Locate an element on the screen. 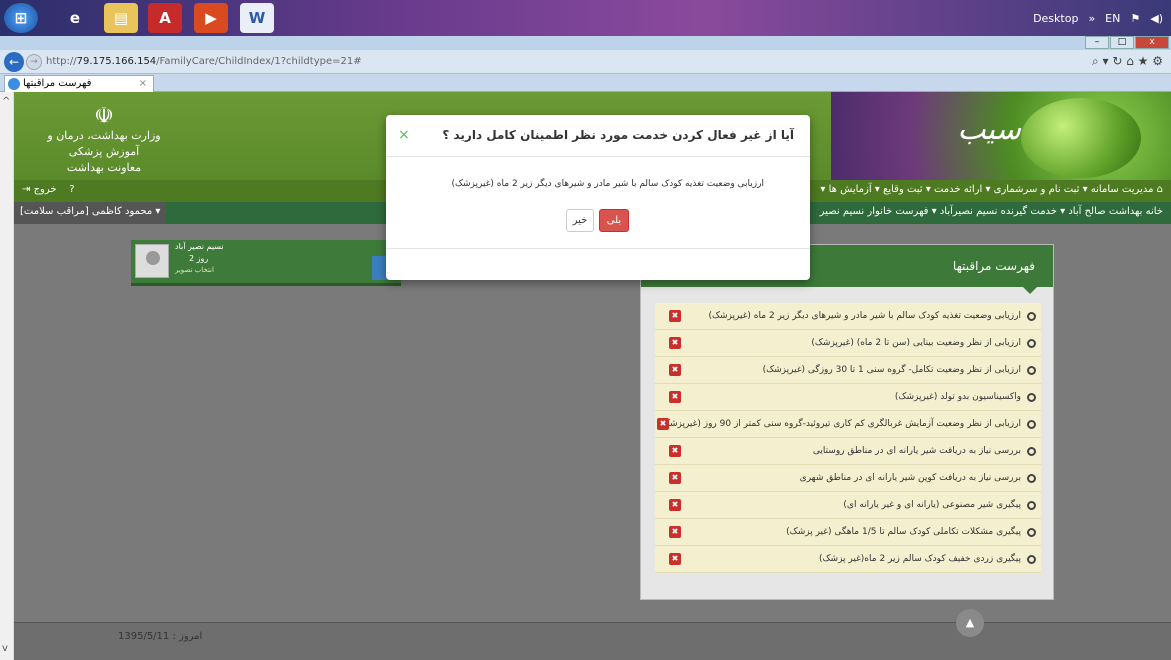  maximize-button: □ is located at coordinates (1122, 42).